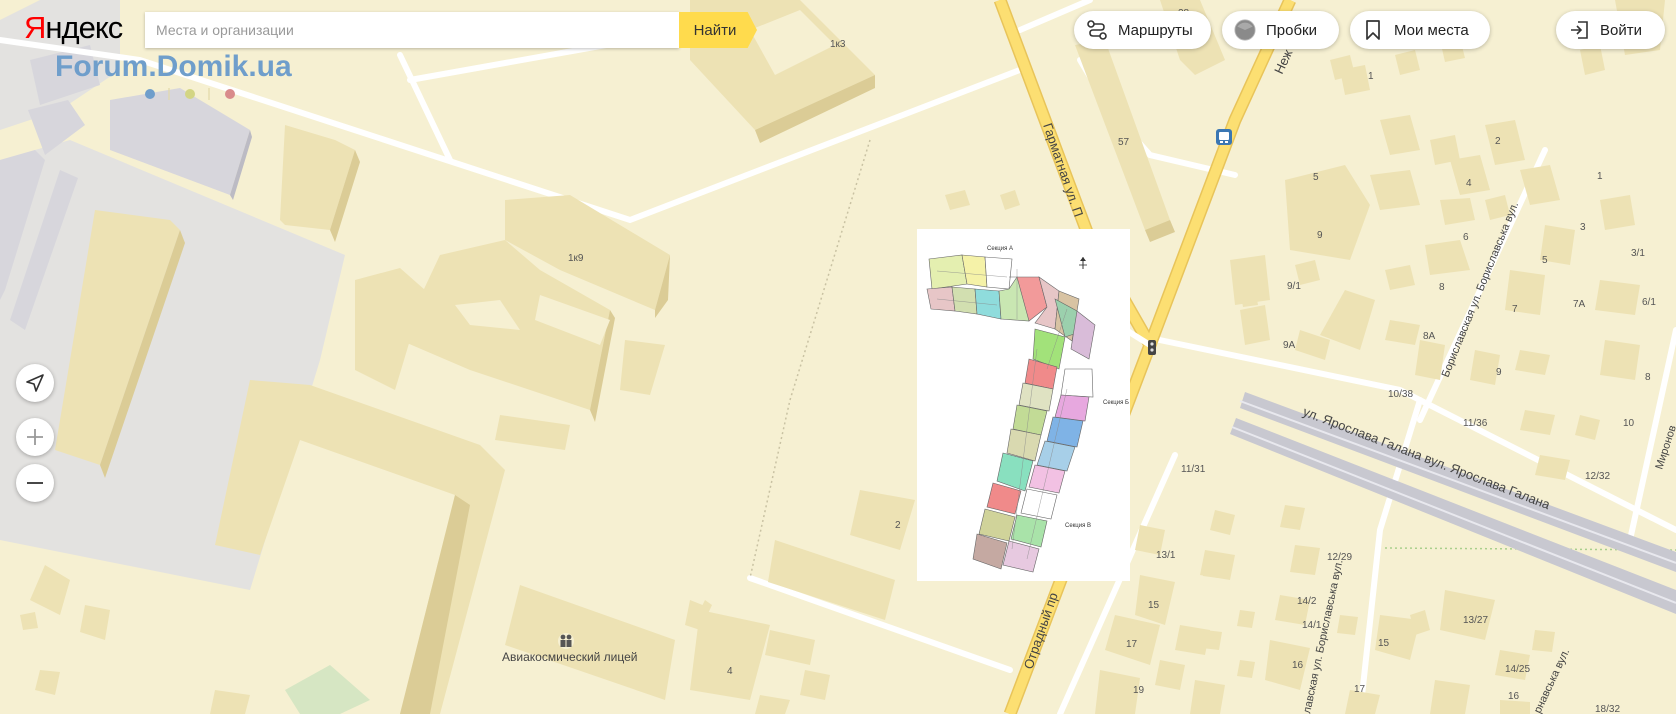 Image resolution: width=1676 pixels, height=714 pixels. What do you see at coordinates (576, 258) in the screenshot?
I see `building-number: 1к9` at bounding box center [576, 258].